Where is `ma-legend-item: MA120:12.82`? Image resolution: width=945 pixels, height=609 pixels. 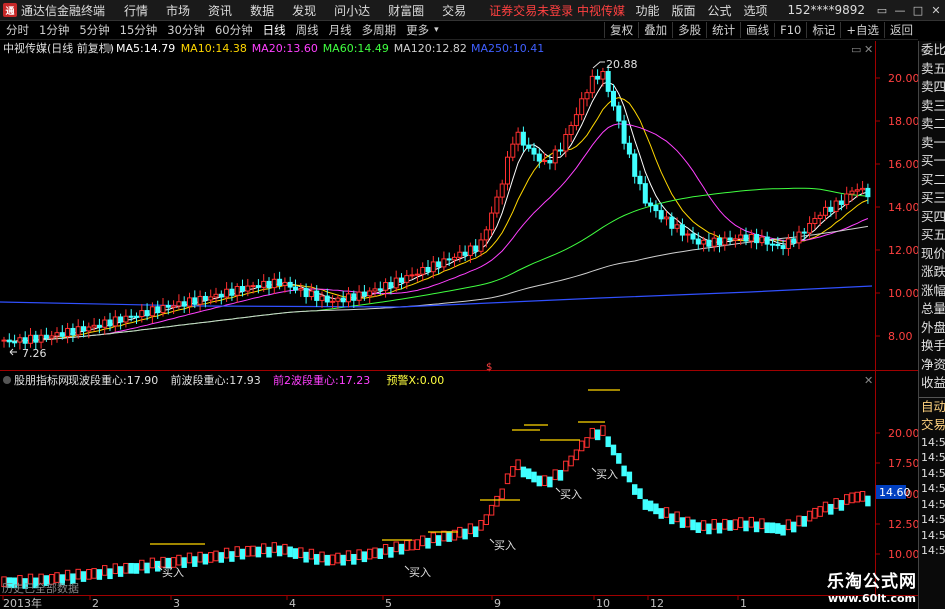
ma-legend-item: MA120:12.82 is located at coordinates (430, 48).